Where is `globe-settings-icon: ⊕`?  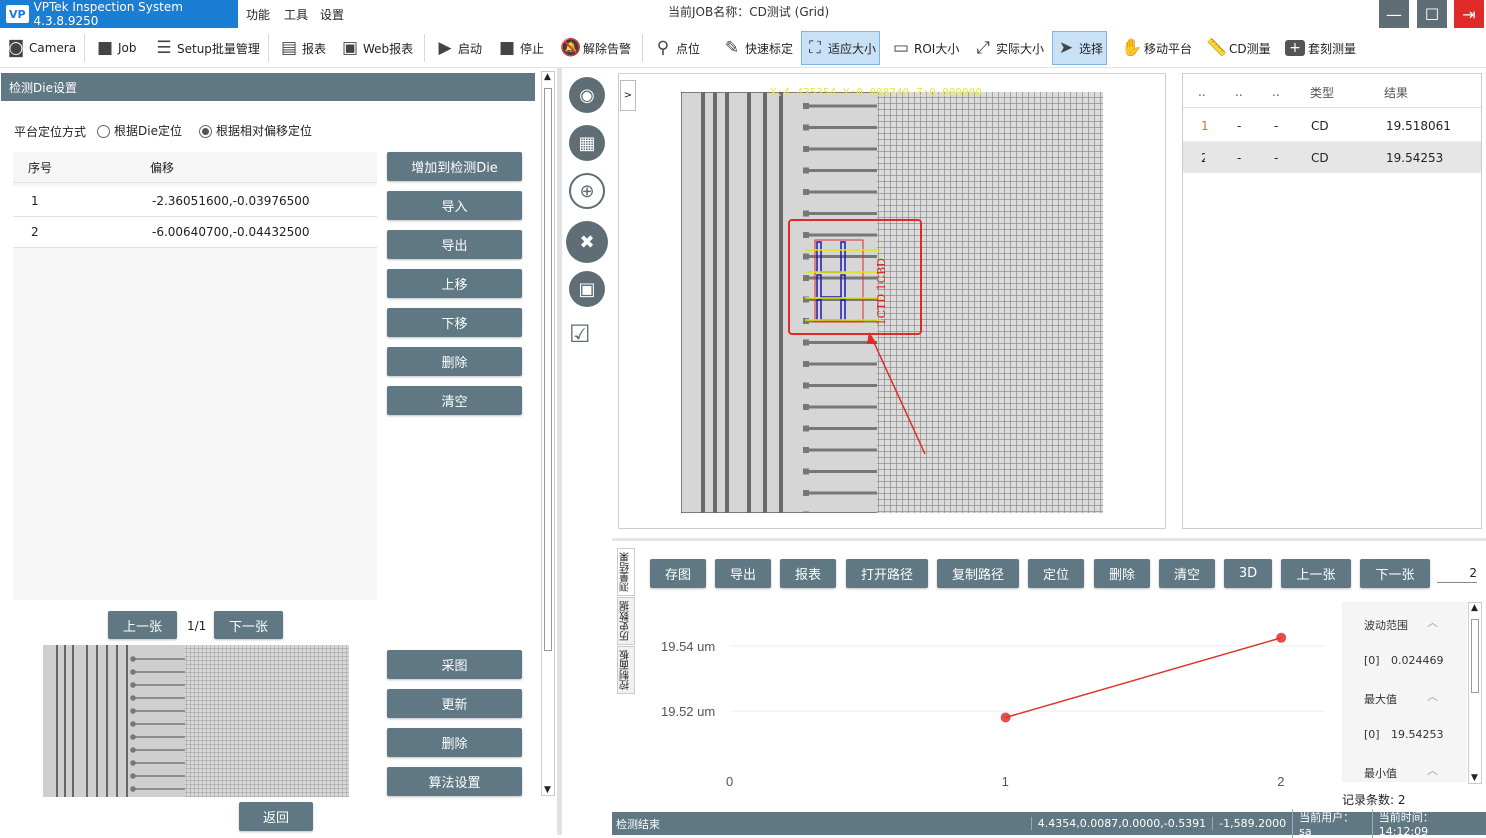 globe-settings-icon: ⊕ is located at coordinates (587, 191).